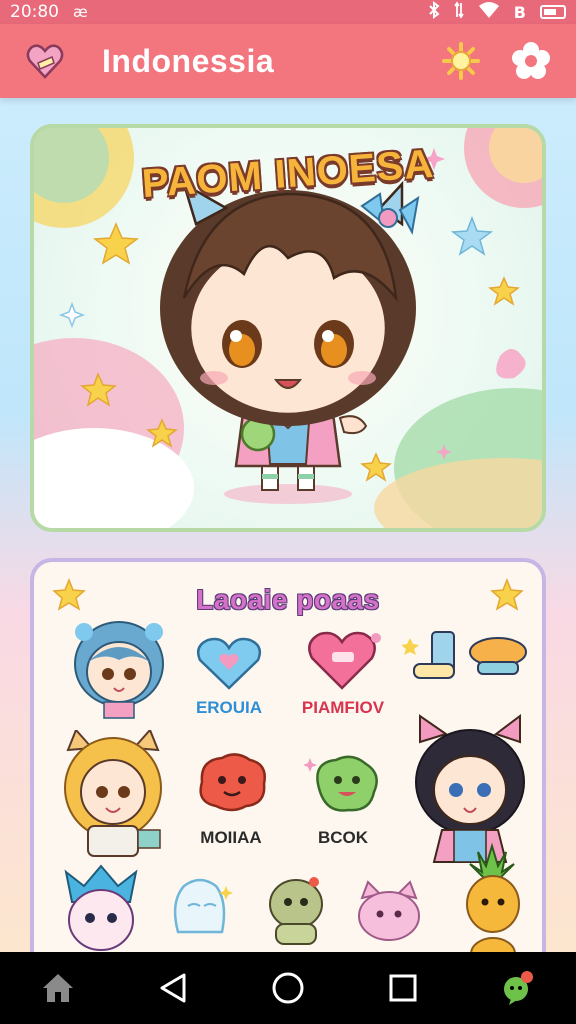  I want to click on blonde-cat-girl-sticker, so click(113, 795).